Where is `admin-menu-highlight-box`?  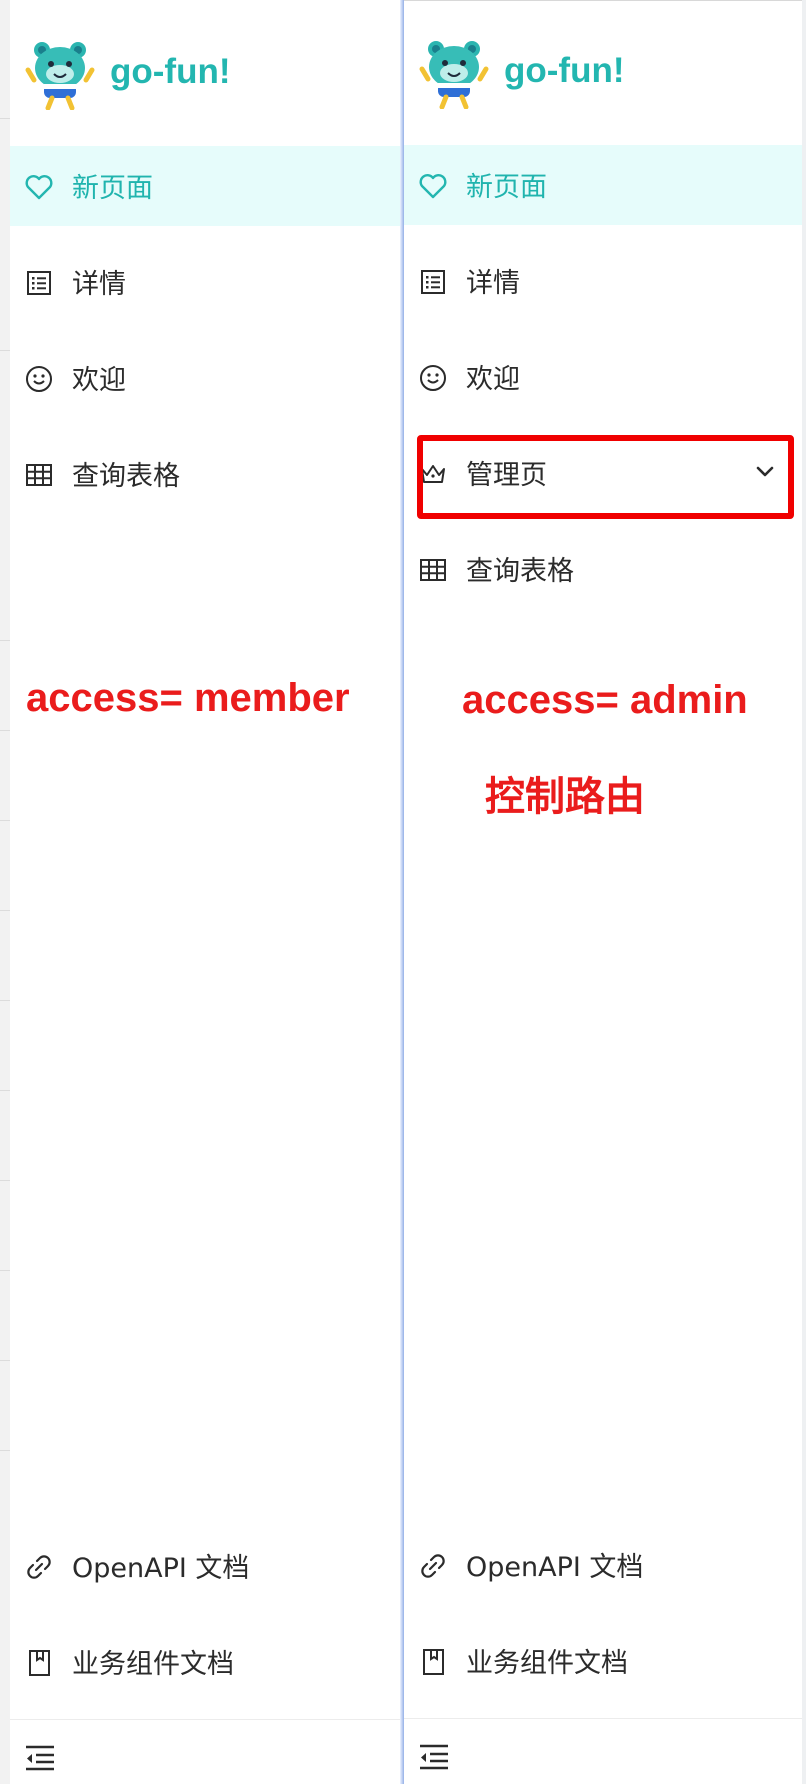 admin-menu-highlight-box is located at coordinates (605, 477).